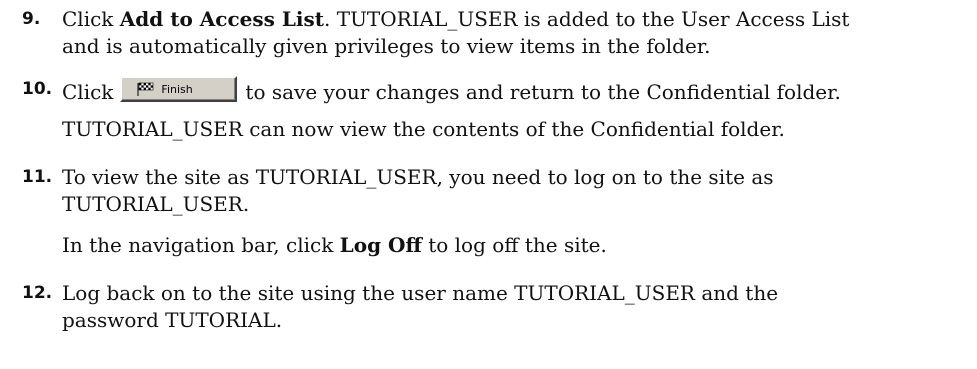 The height and width of the screenshot is (369, 977). What do you see at coordinates (37, 89) in the screenshot?
I see `step-number: 10.` at bounding box center [37, 89].